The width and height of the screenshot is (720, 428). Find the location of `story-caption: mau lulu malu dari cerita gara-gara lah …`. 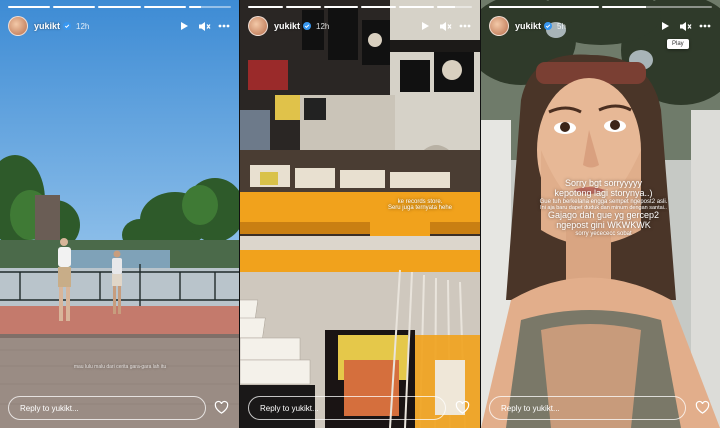

story-caption: mau lulu malu dari cerita gara-gara lah … is located at coordinates (120, 367).